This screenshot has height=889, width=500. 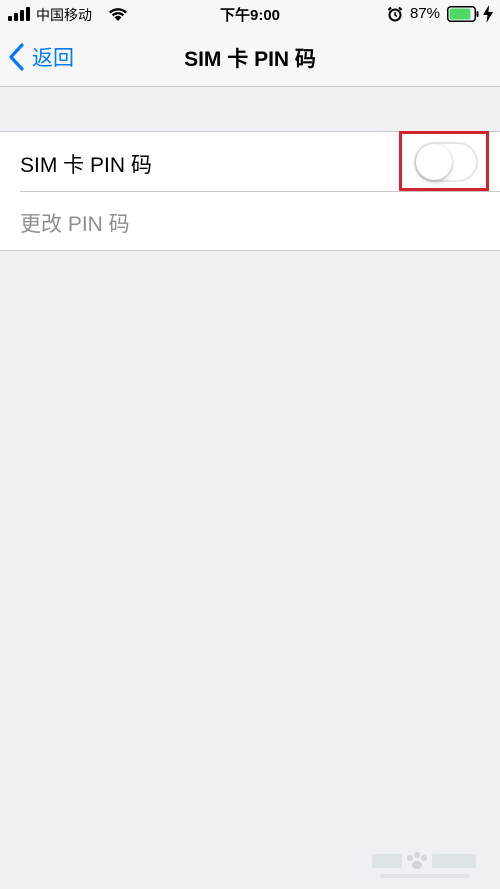 I want to click on page-title: SIM 卡 PIN 码, so click(x=250, y=59).